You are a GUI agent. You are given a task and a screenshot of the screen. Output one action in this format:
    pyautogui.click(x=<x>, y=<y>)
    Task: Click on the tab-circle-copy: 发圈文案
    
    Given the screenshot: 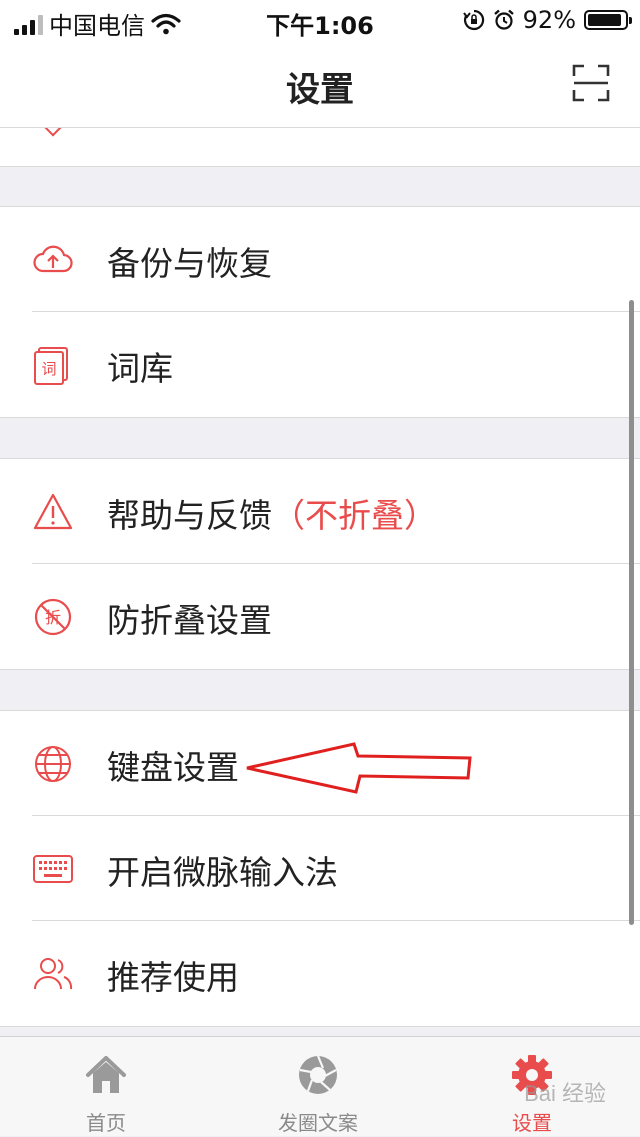 What is the action you would take?
    pyautogui.click(x=318, y=1087)
    